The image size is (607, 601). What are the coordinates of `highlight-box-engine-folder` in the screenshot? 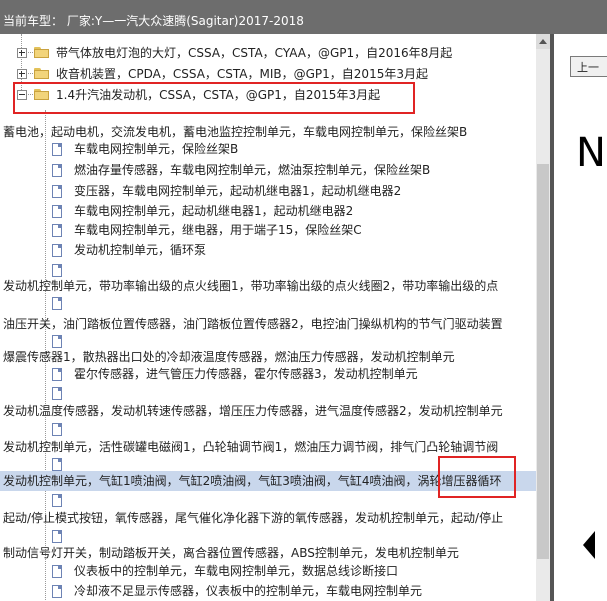 It's located at (214, 98).